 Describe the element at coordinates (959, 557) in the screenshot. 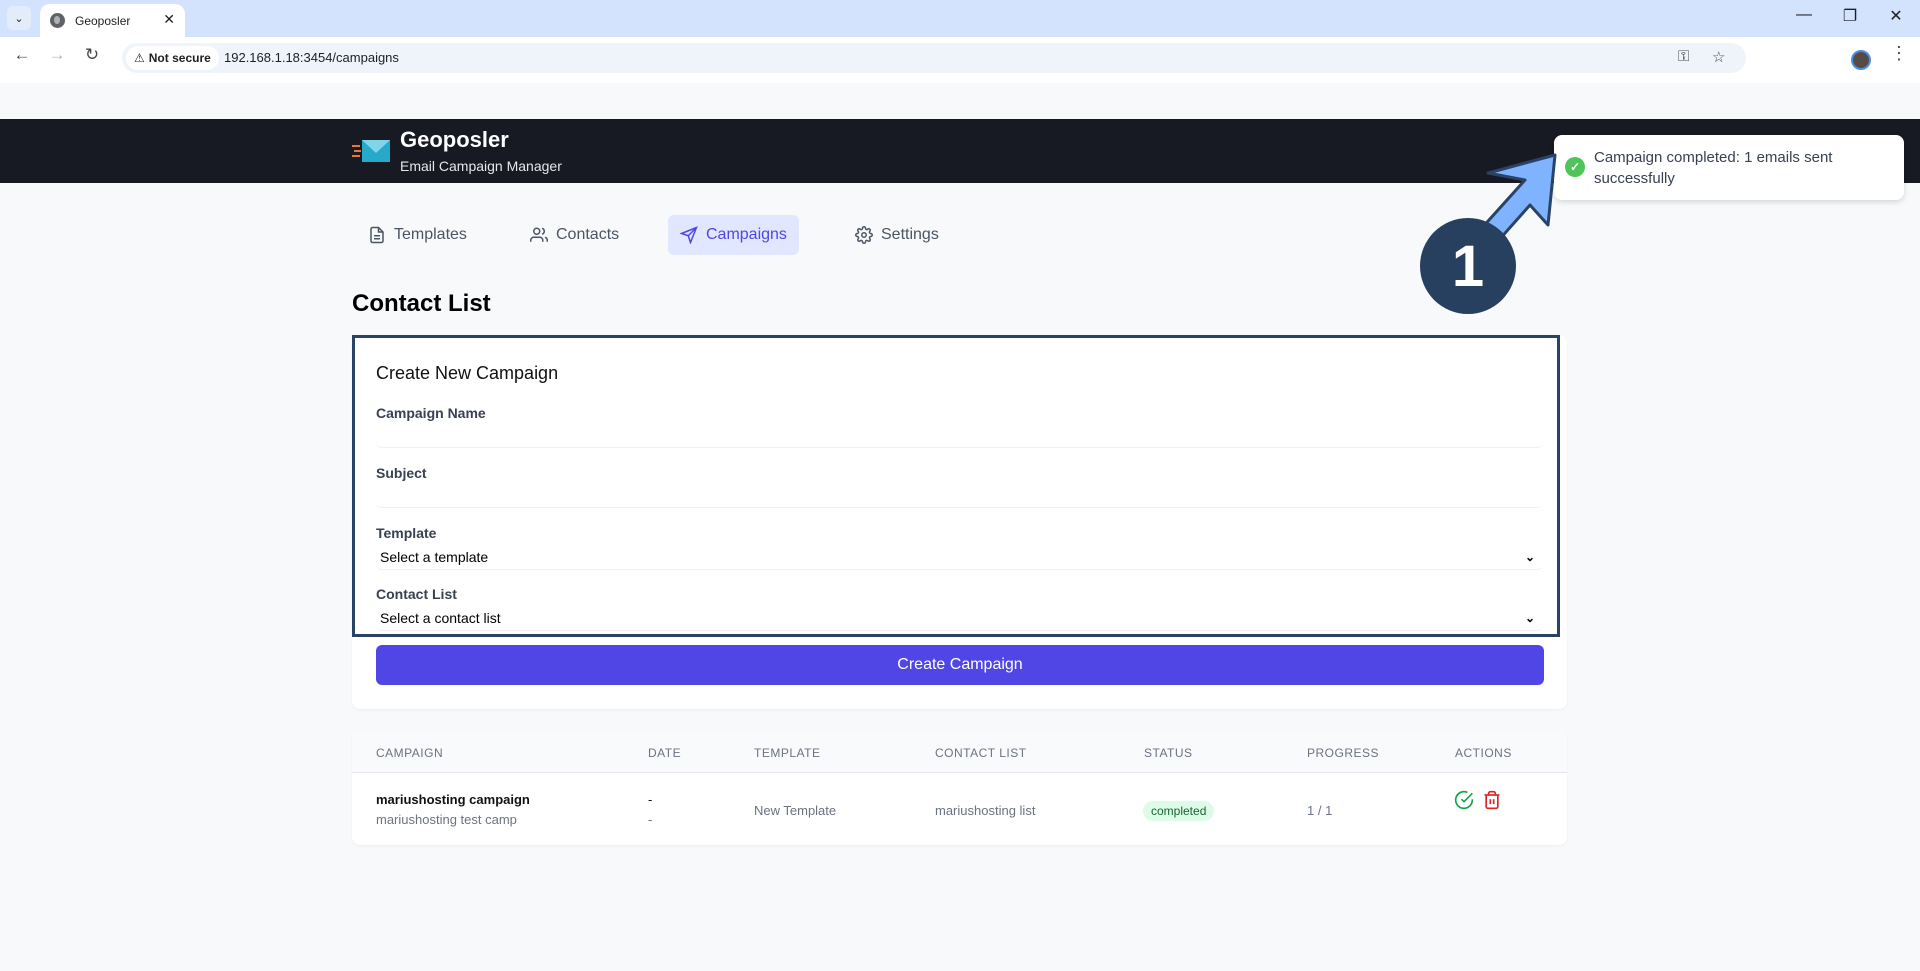

I see `template-select: Select a template ⌄` at that location.